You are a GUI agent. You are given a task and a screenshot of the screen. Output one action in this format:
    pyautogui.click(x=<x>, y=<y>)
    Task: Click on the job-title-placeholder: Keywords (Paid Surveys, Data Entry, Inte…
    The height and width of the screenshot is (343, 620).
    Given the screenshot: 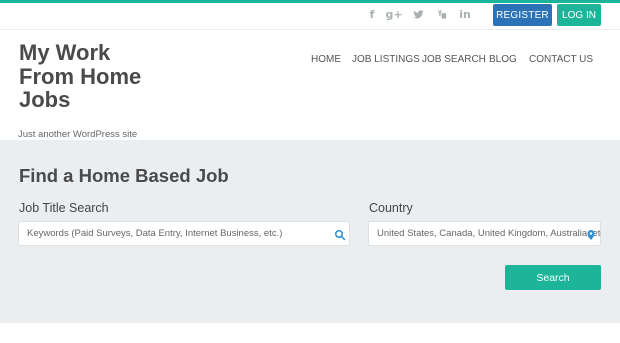 What is the action you would take?
    pyautogui.click(x=155, y=233)
    